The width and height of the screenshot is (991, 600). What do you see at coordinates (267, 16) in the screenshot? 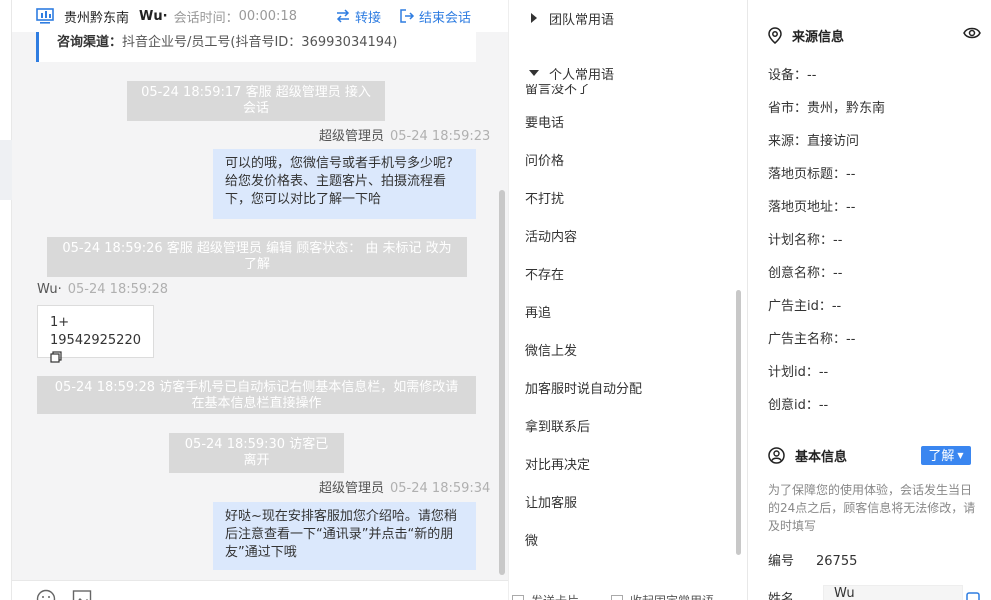
I see `session-time-value: 00:00:18` at bounding box center [267, 16].